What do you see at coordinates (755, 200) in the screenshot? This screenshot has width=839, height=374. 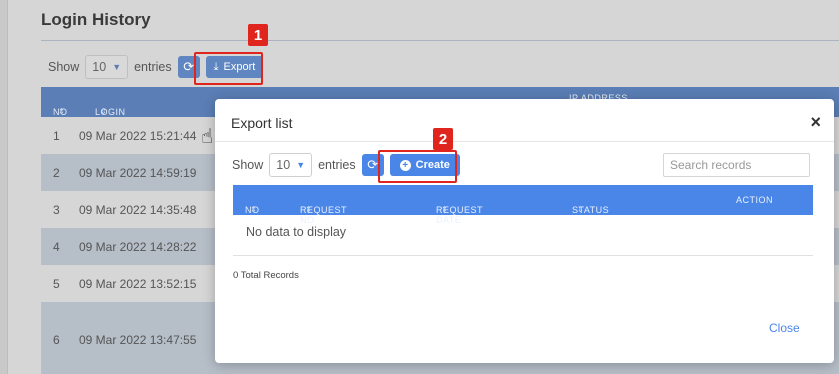 I see `column-header-action: ACTION` at bounding box center [755, 200].